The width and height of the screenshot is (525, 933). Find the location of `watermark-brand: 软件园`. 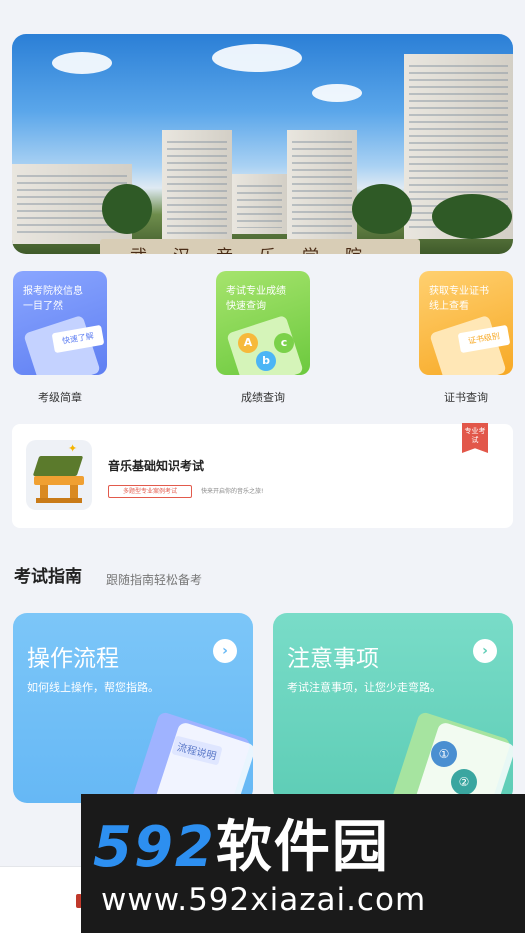

watermark-brand: 软件园 is located at coordinates (302, 847).